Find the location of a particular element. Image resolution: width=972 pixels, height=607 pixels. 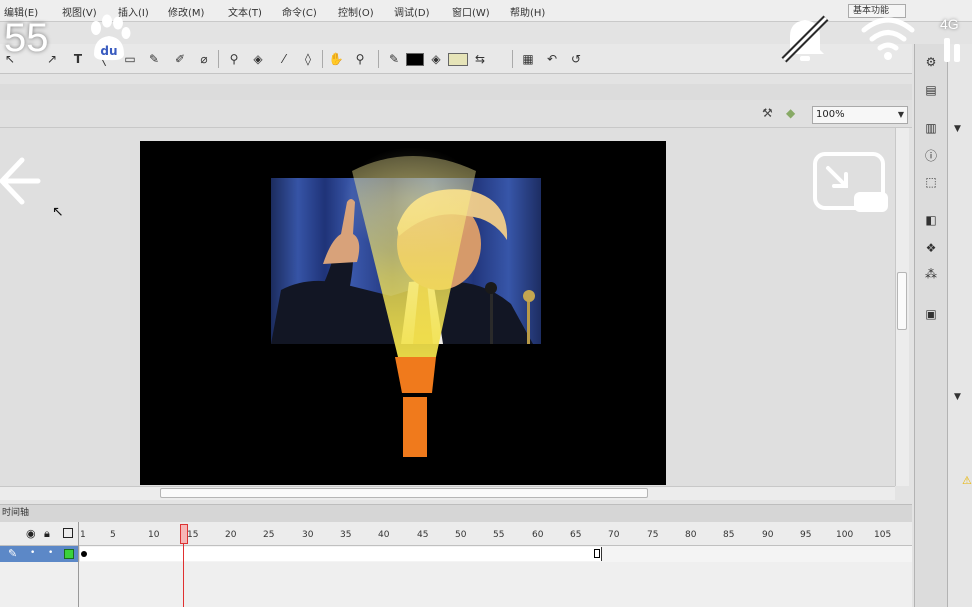

frame-number: 60 is located at coordinates (538, 535).